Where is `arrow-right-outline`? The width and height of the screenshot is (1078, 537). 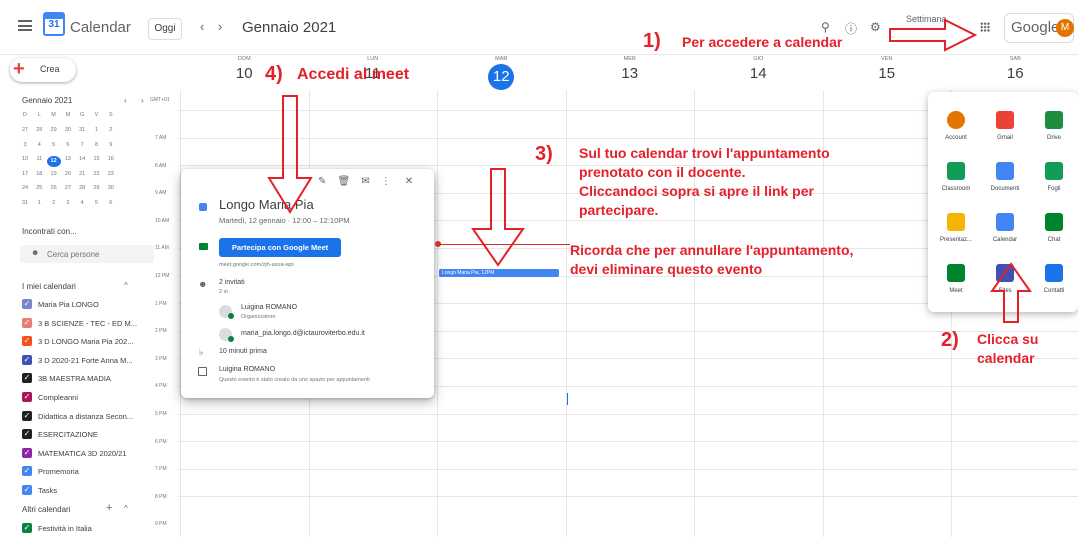 arrow-right-outline is located at coordinates (933, 35).